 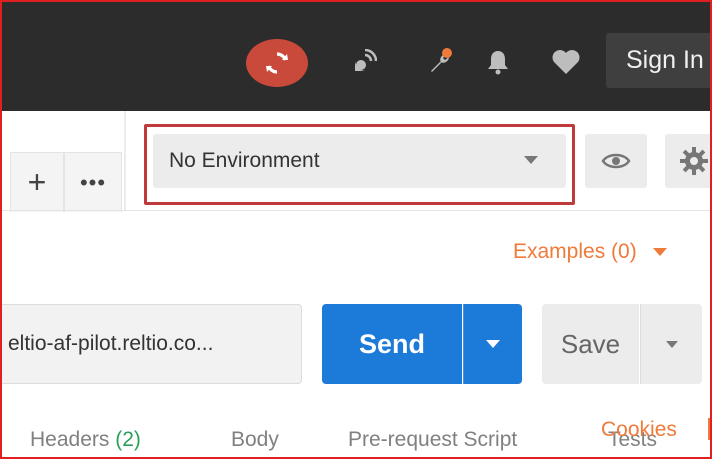 I want to click on satellite-icon, so click(x=365, y=60).